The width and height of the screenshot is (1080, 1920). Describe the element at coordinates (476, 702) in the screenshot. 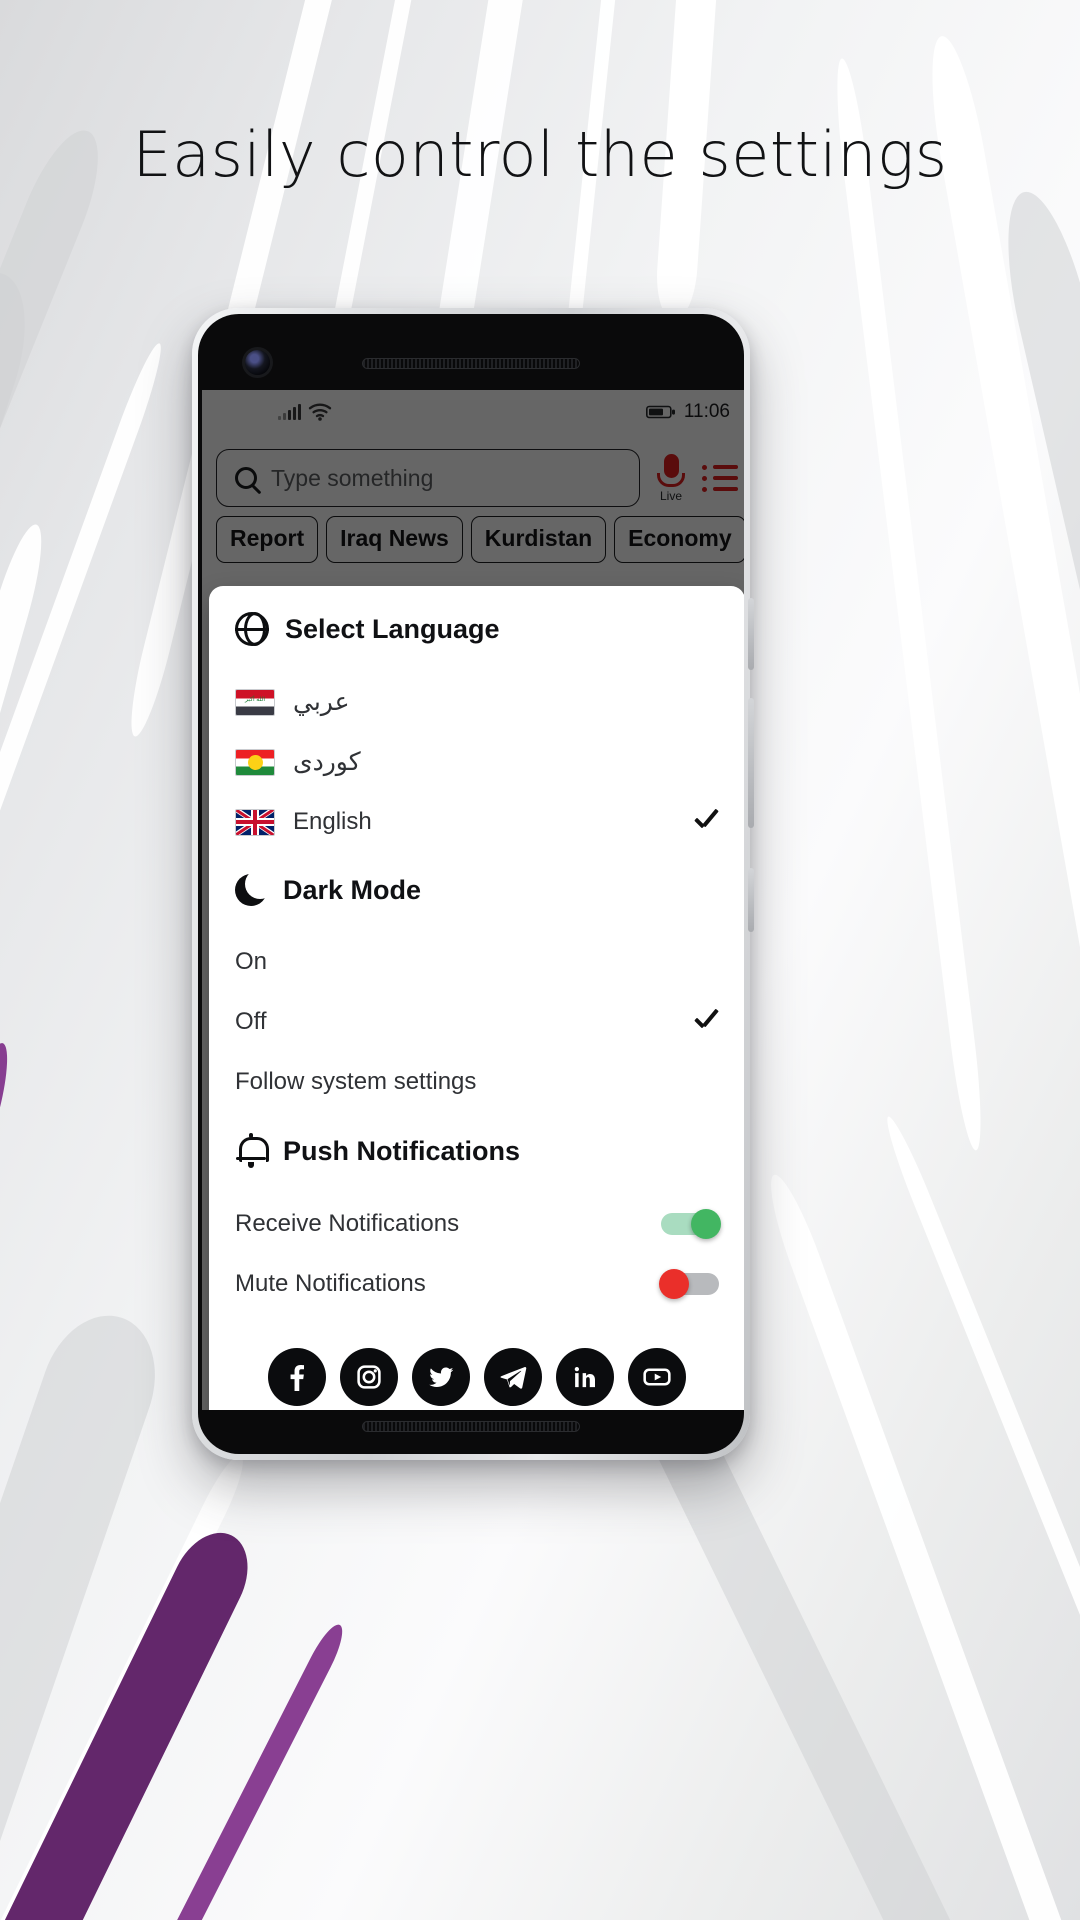

I see `language-option-arabic: عربي` at that location.